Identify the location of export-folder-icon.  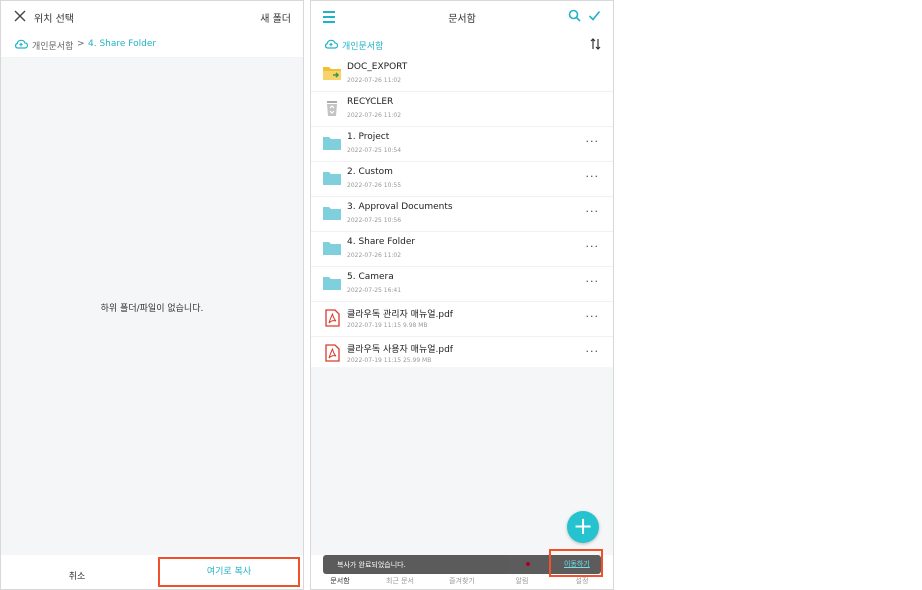
(332, 73).